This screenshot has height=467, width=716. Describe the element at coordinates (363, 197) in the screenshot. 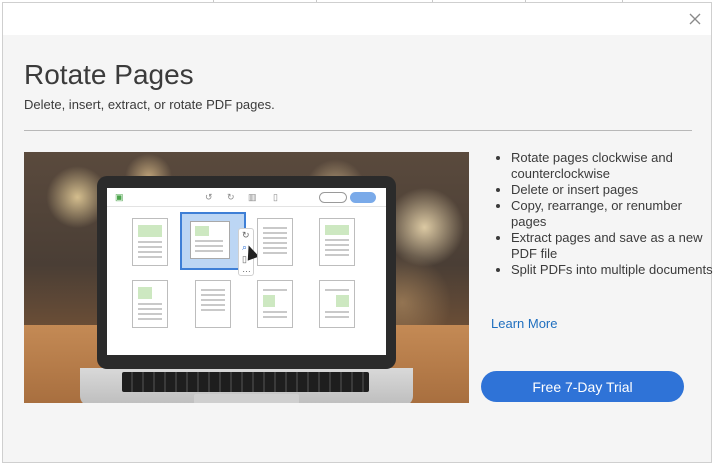

I see `mock-pill-button` at that location.